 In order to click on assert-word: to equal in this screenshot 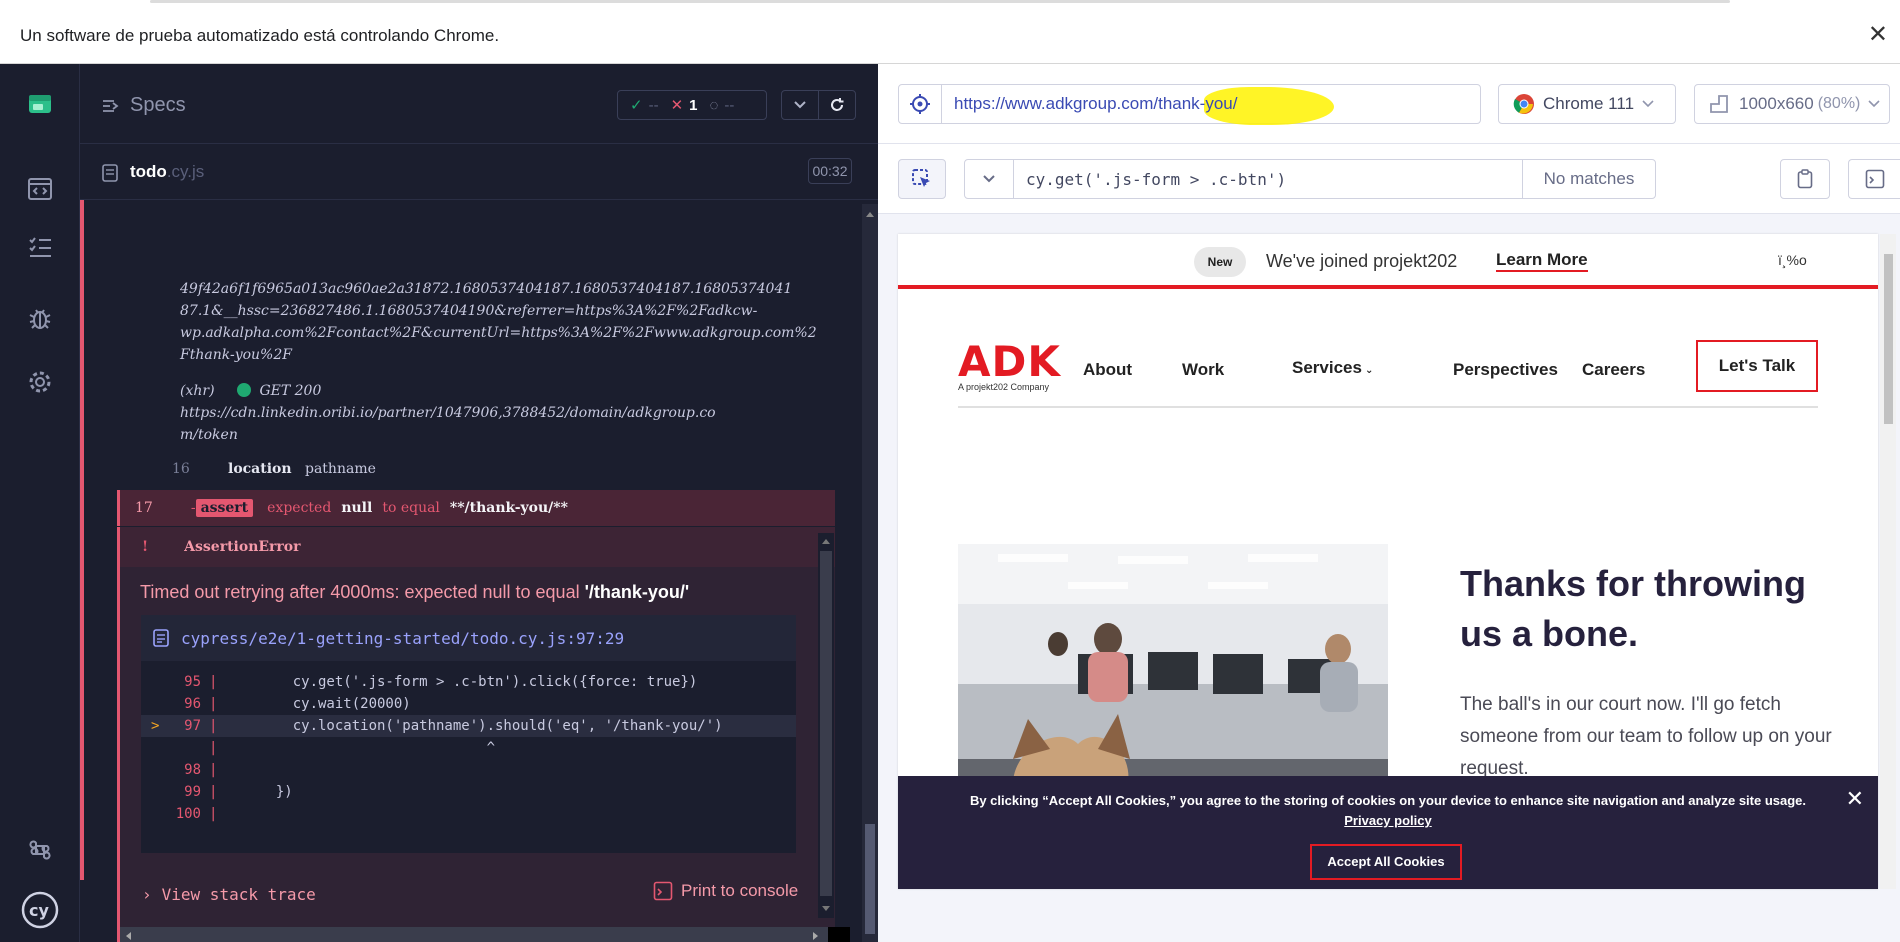, I will do `click(411, 508)`.